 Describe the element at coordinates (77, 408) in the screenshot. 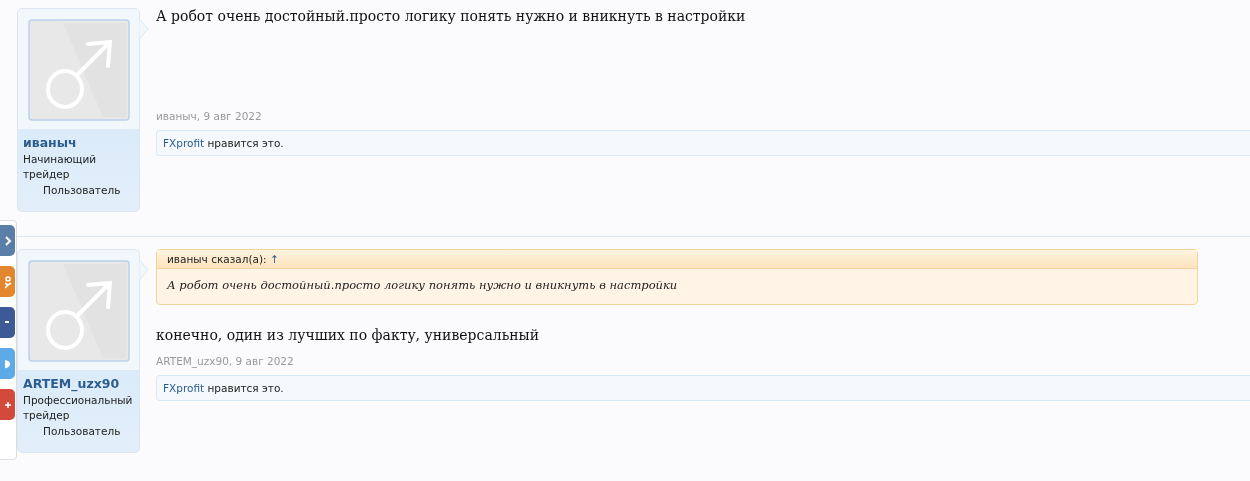

I see `user-title: Профессиональный трейдер` at that location.